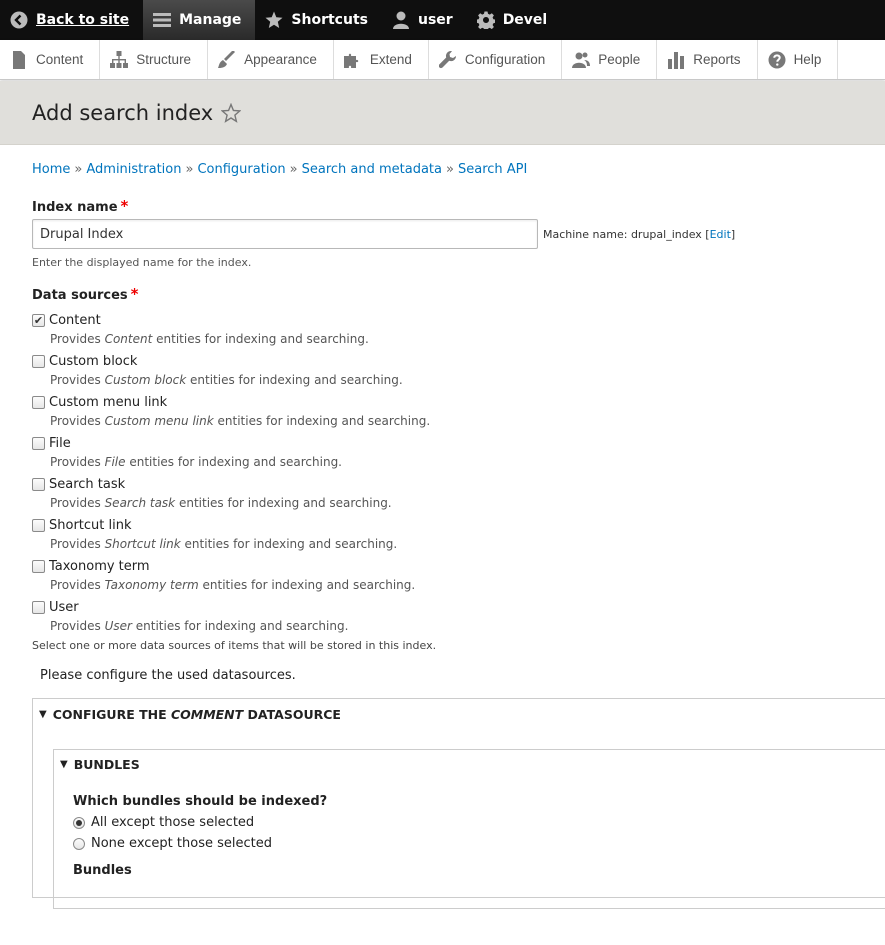  I want to click on toolbar-user: user, so click(424, 20).